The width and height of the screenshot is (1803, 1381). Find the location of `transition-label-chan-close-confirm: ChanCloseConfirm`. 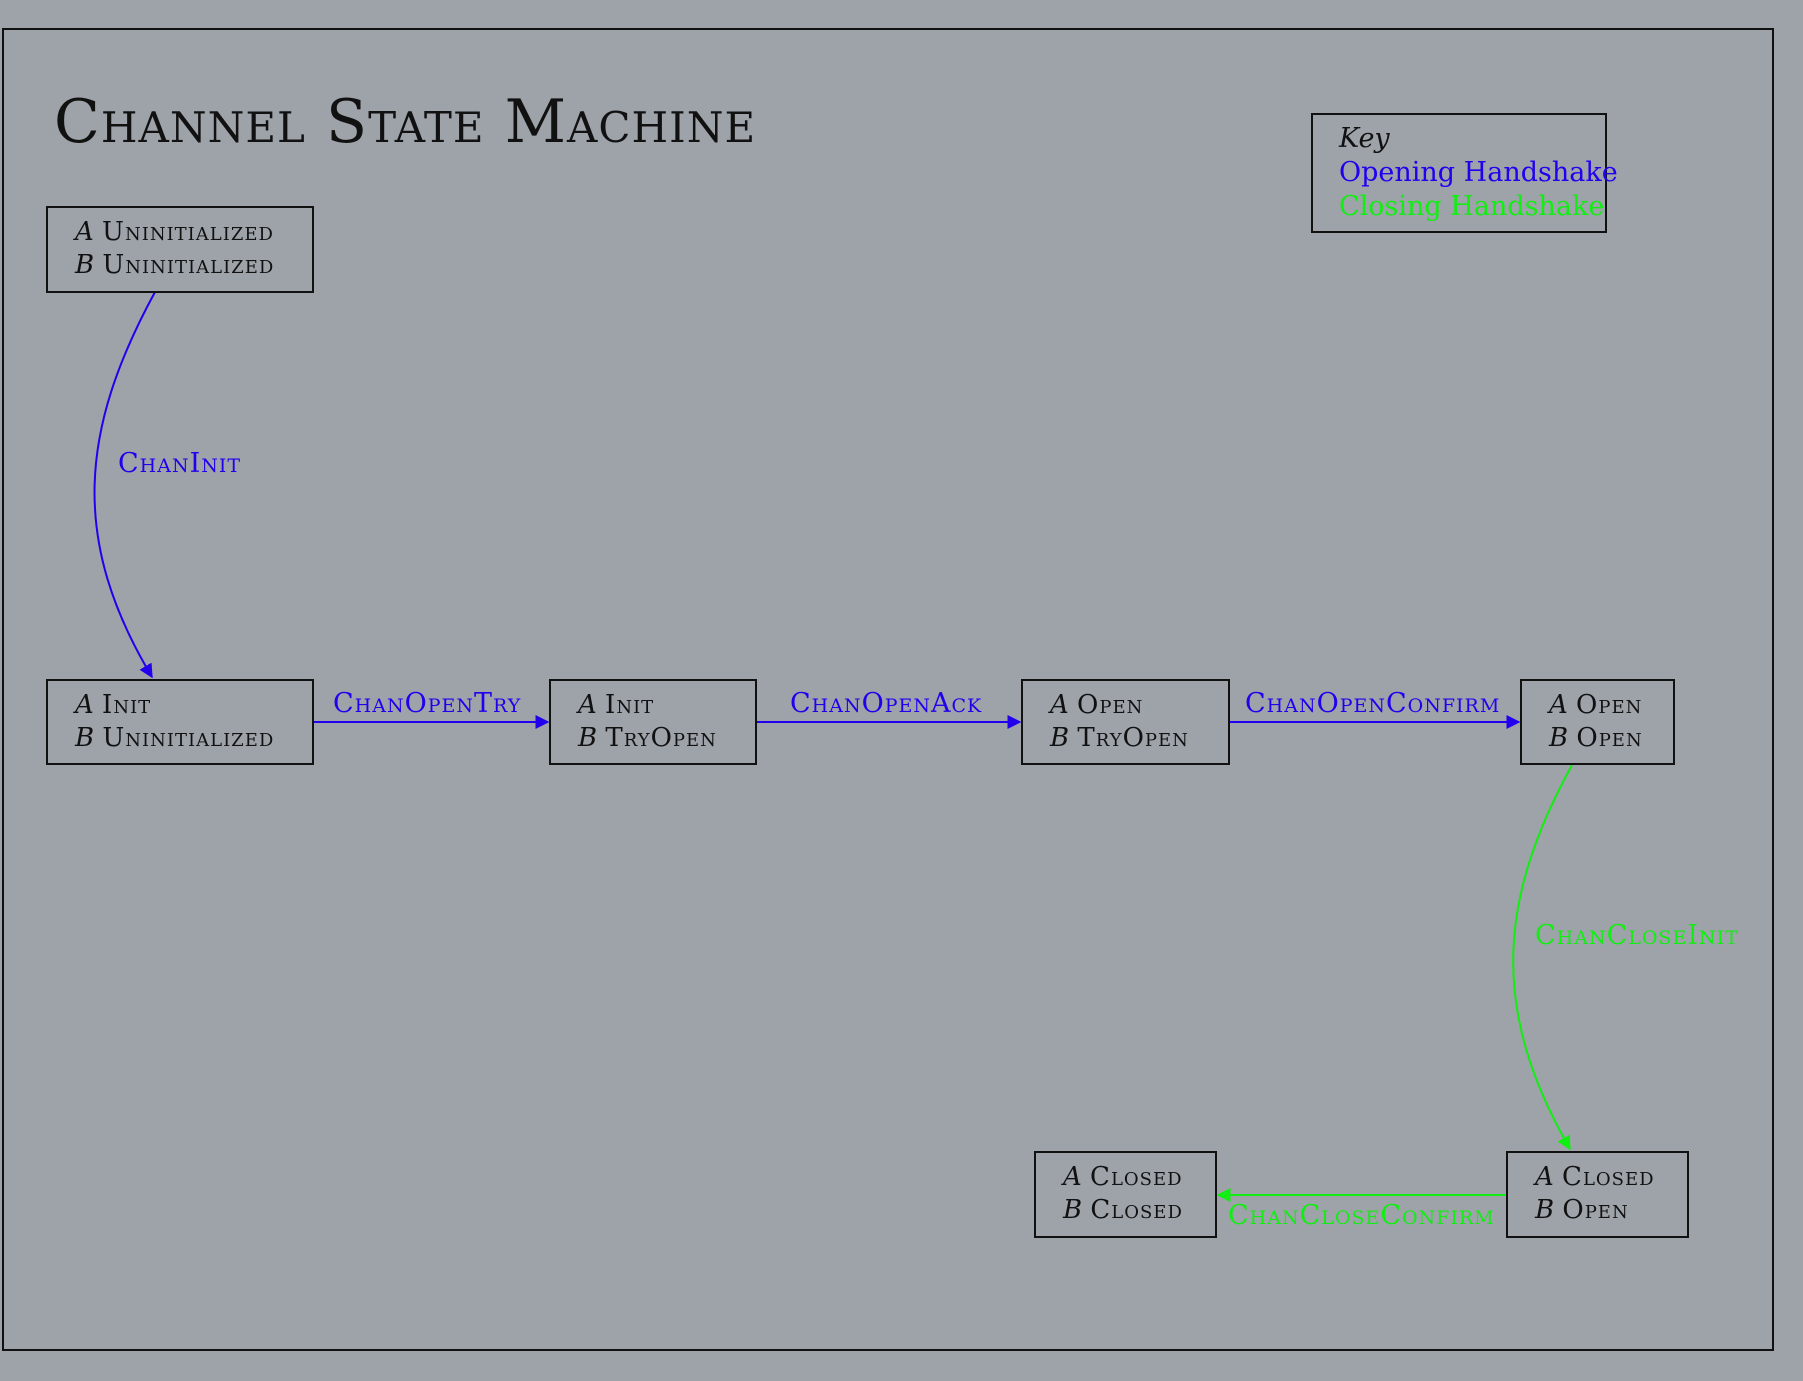

transition-label-chan-close-confirm: ChanCloseConfirm is located at coordinates (1361, 1215).